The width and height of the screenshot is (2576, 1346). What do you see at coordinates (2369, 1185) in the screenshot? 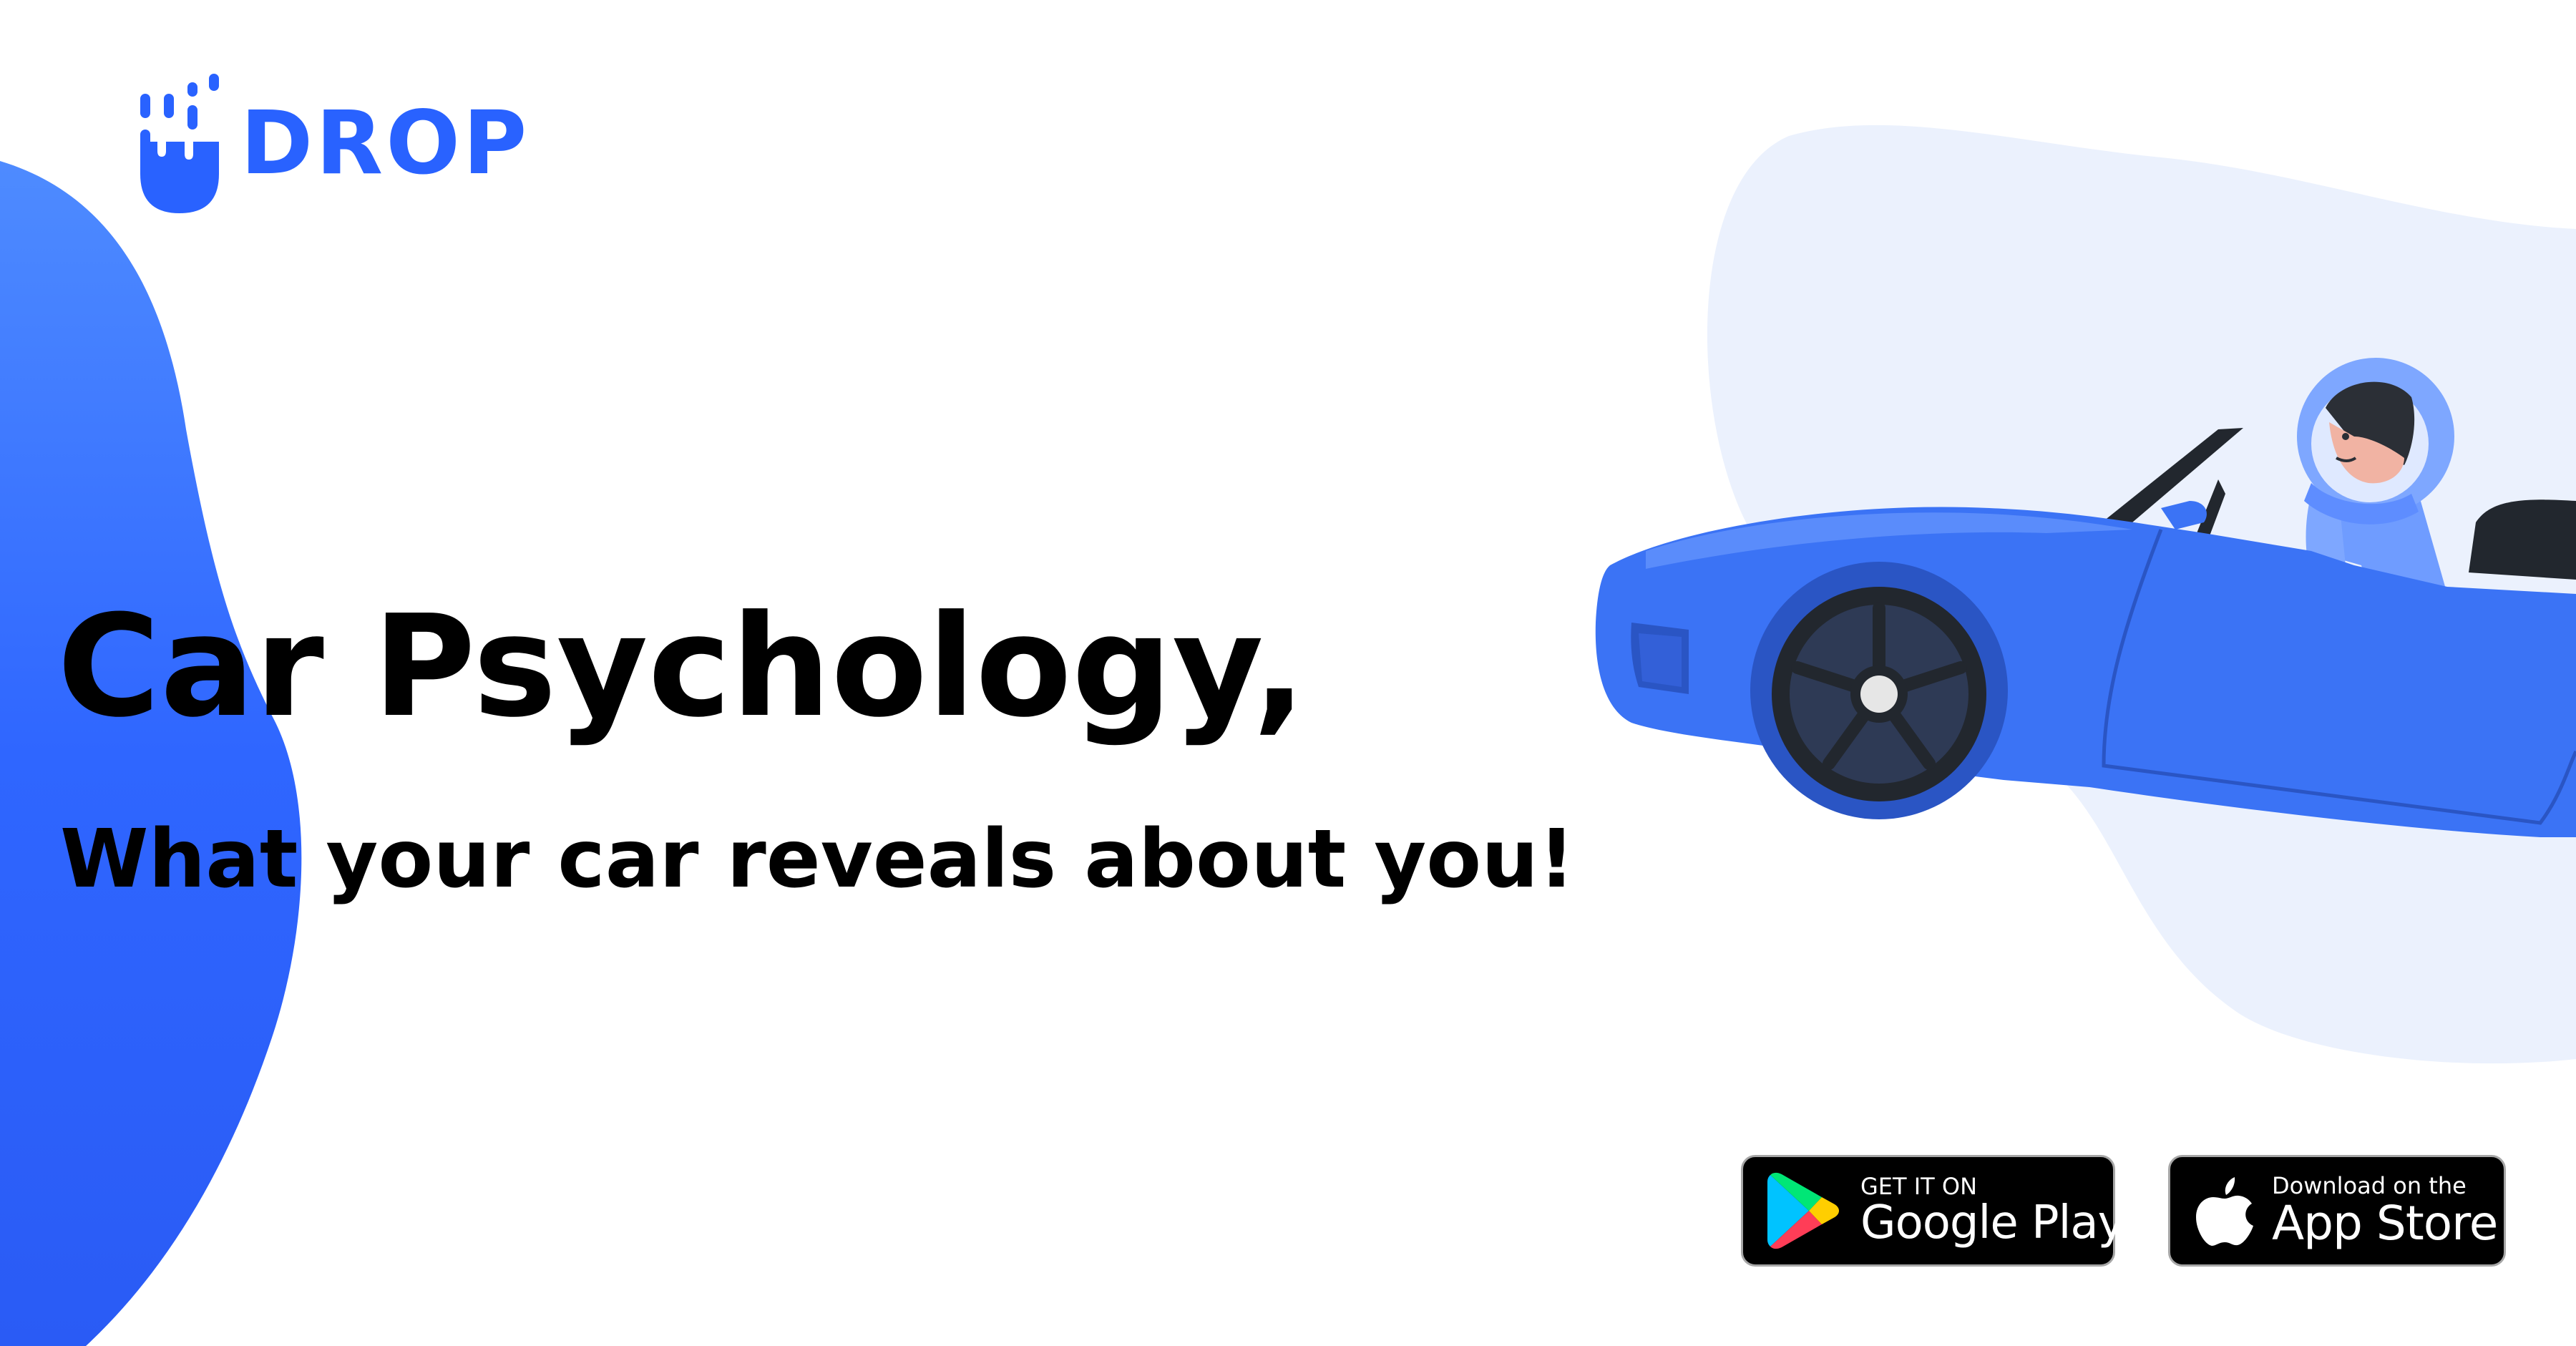
I see `app-store-small-text: Download on the` at bounding box center [2369, 1185].